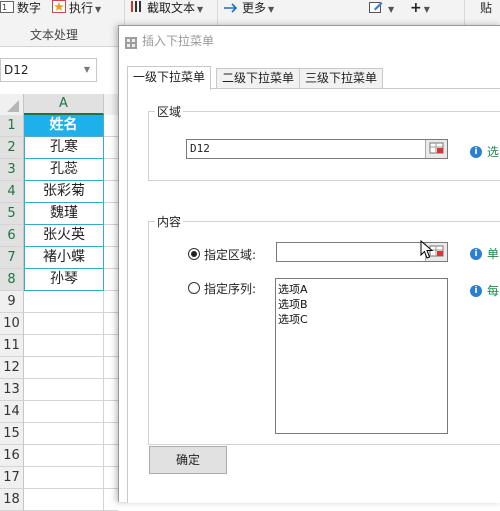 The width and height of the screenshot is (500, 511). What do you see at coordinates (12, 368) in the screenshot?
I see `row-header: 12` at bounding box center [12, 368].